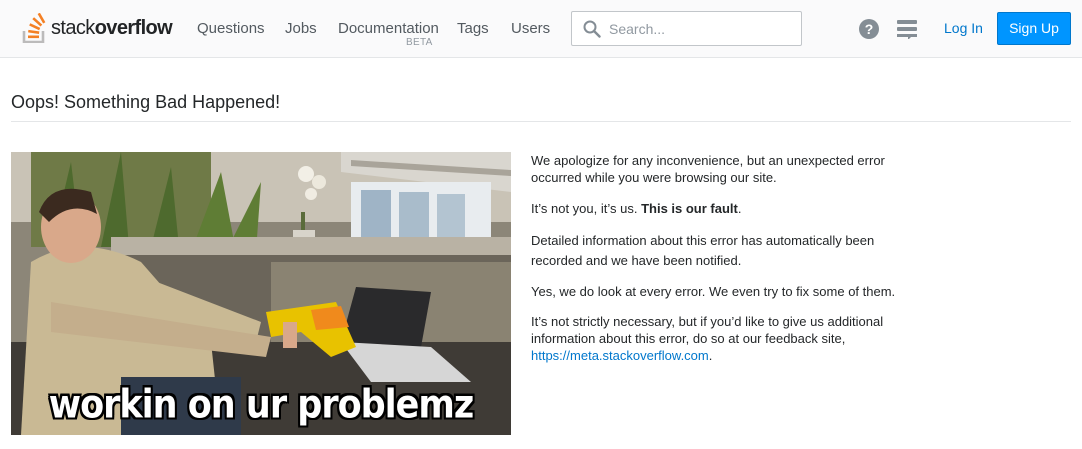 This screenshot has width=1082, height=449. What do you see at coordinates (112, 27) in the screenshot?
I see `logo-text: stackoverflow` at bounding box center [112, 27].